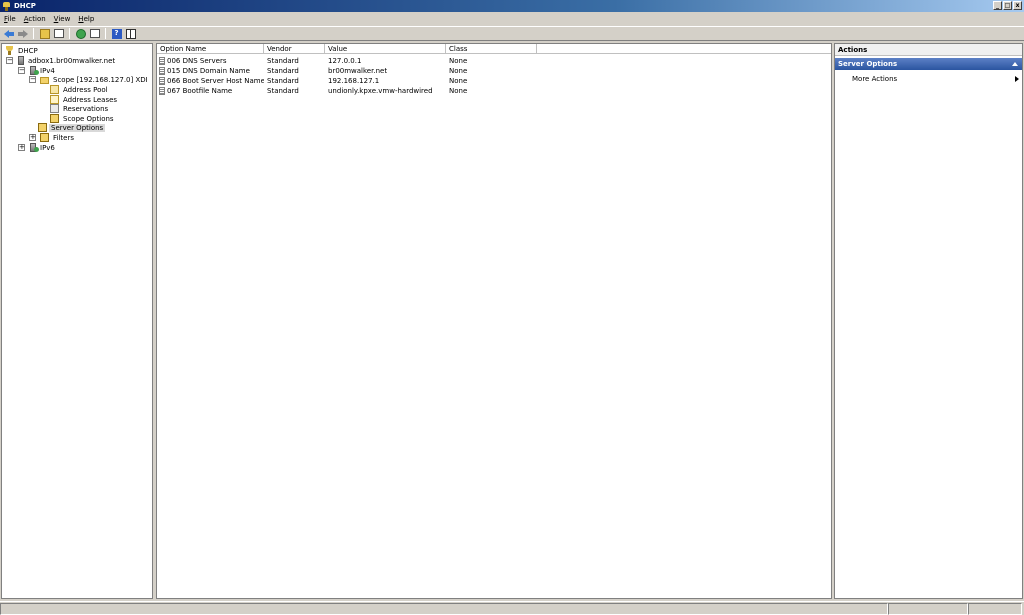 The height and width of the screenshot is (615, 1024). I want to click on title-bar: DHCP _ □ x, so click(512, 6).